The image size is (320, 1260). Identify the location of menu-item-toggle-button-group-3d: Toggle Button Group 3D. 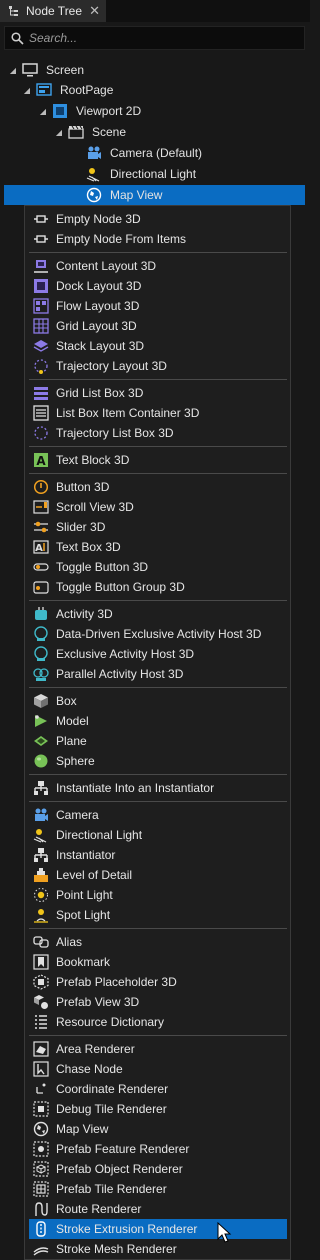
(158, 587).